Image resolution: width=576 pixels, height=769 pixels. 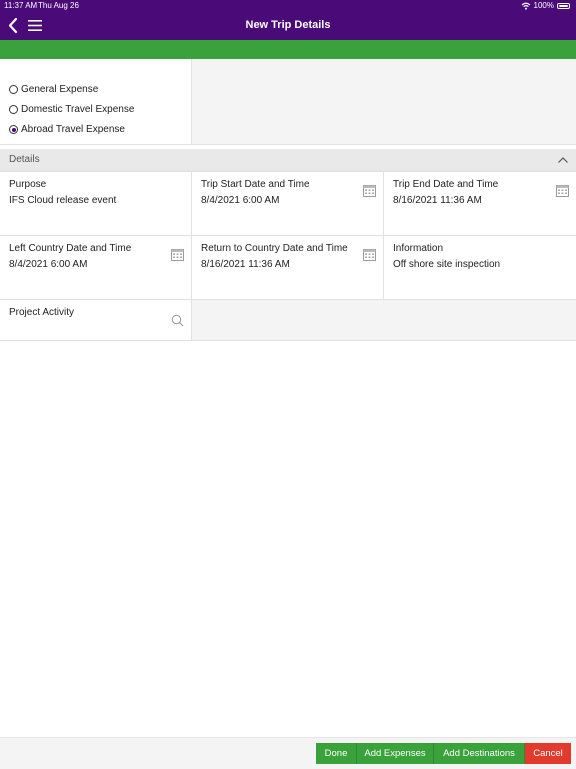 I want to click on status-time: 11:37 AM, so click(x=21, y=5).